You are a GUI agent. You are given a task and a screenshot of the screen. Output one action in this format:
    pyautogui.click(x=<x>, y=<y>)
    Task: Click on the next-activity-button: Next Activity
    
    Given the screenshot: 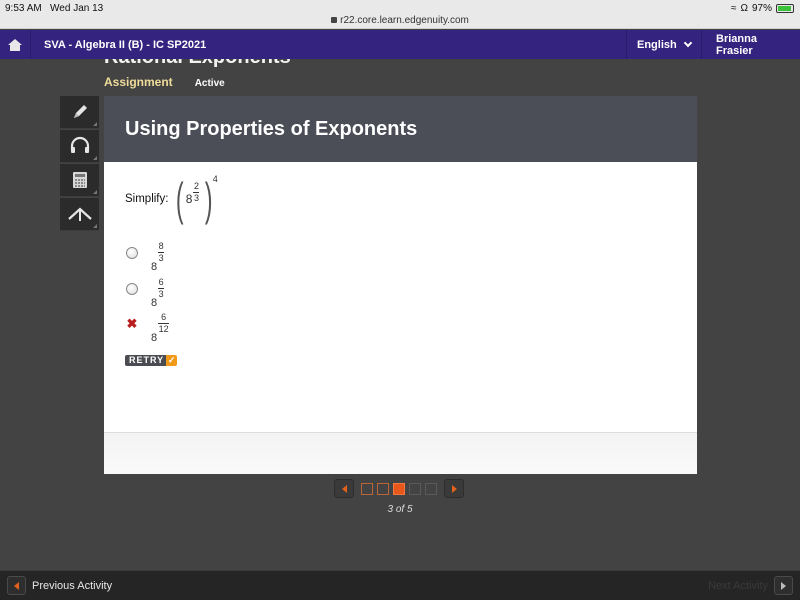 What is the action you would take?
    pyautogui.click(x=750, y=585)
    